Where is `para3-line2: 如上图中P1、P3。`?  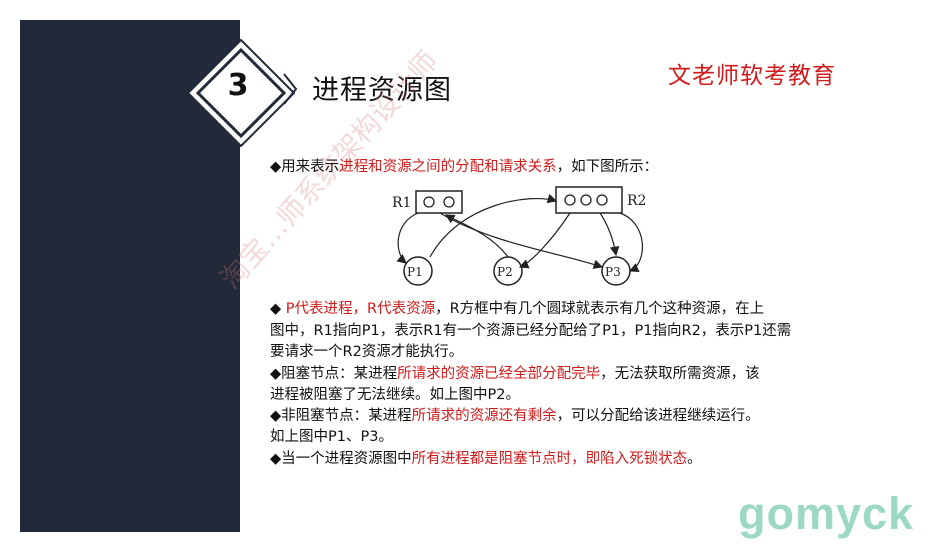
para3-line2: 如上图中P1、P3。 is located at coordinates (331, 437).